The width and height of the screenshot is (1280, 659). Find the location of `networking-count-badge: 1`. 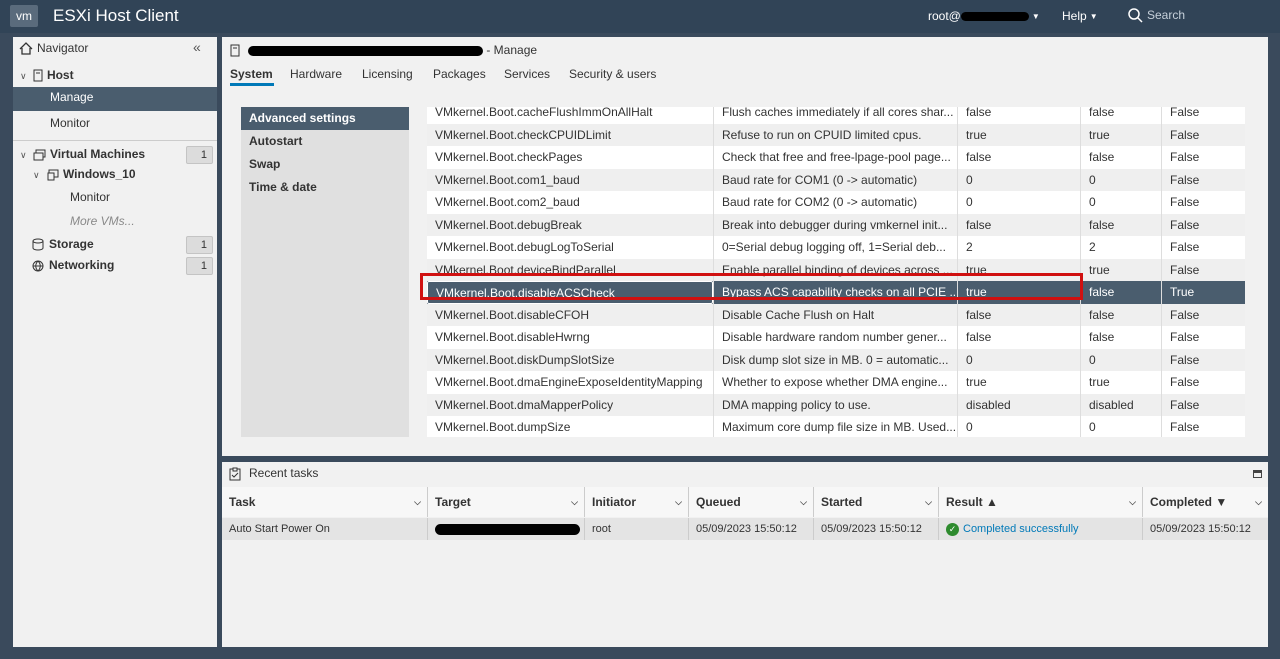

networking-count-badge: 1 is located at coordinates (199, 266).